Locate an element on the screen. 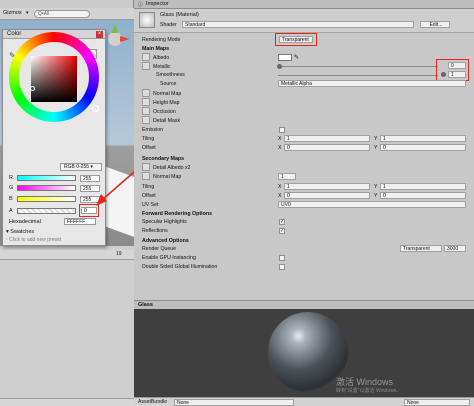 This screenshot has height=406, width=474. tiling-y-input: 1 is located at coordinates (423, 138).